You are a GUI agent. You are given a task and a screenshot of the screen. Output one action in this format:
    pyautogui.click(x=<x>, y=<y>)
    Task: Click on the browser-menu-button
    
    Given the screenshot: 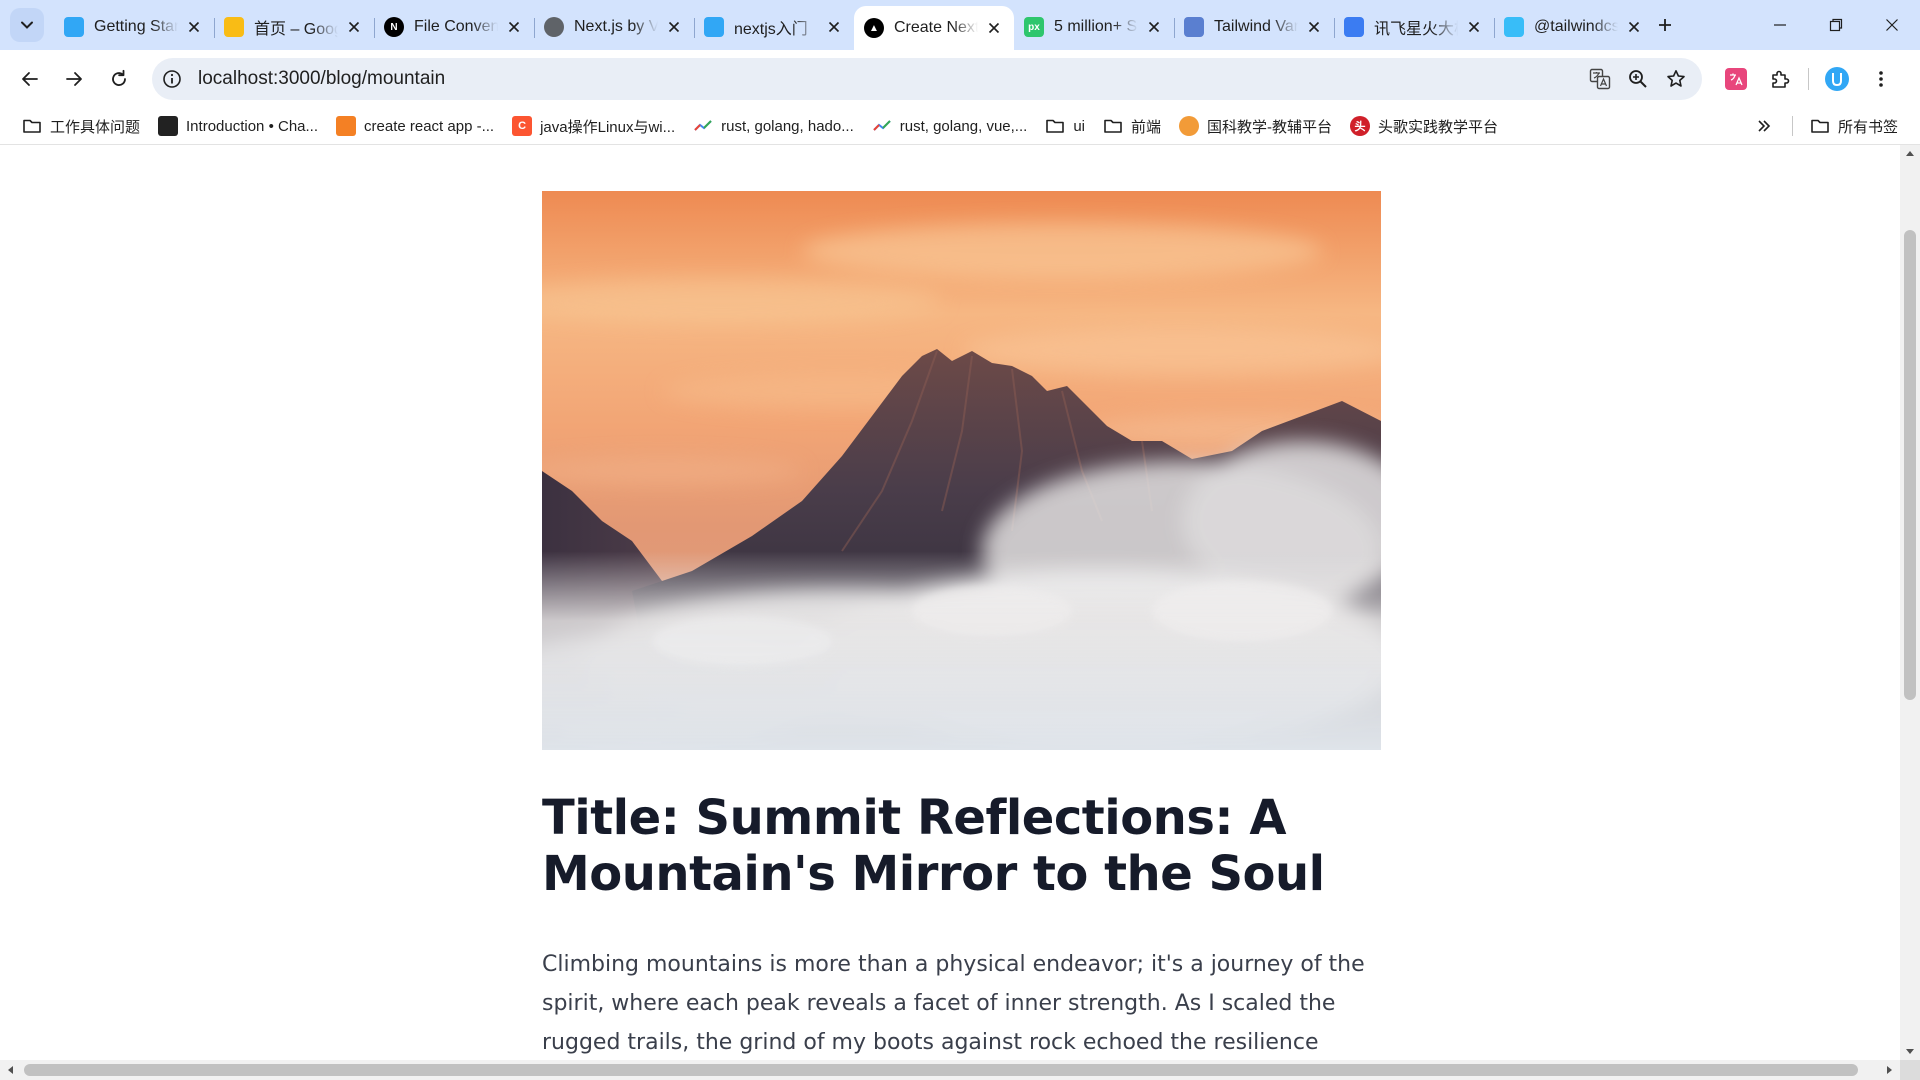 What is the action you would take?
    pyautogui.click(x=1881, y=79)
    